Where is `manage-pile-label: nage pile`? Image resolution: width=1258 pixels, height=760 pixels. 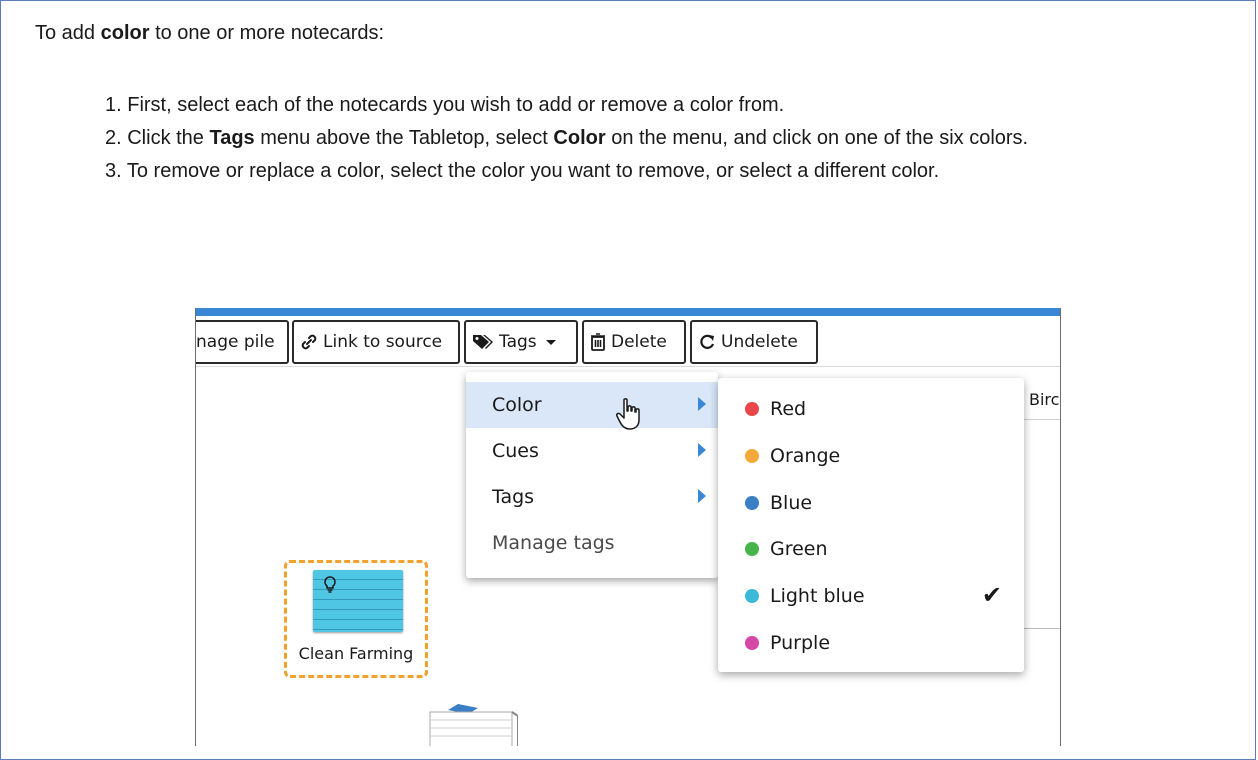
manage-pile-label: nage pile is located at coordinates (235, 342).